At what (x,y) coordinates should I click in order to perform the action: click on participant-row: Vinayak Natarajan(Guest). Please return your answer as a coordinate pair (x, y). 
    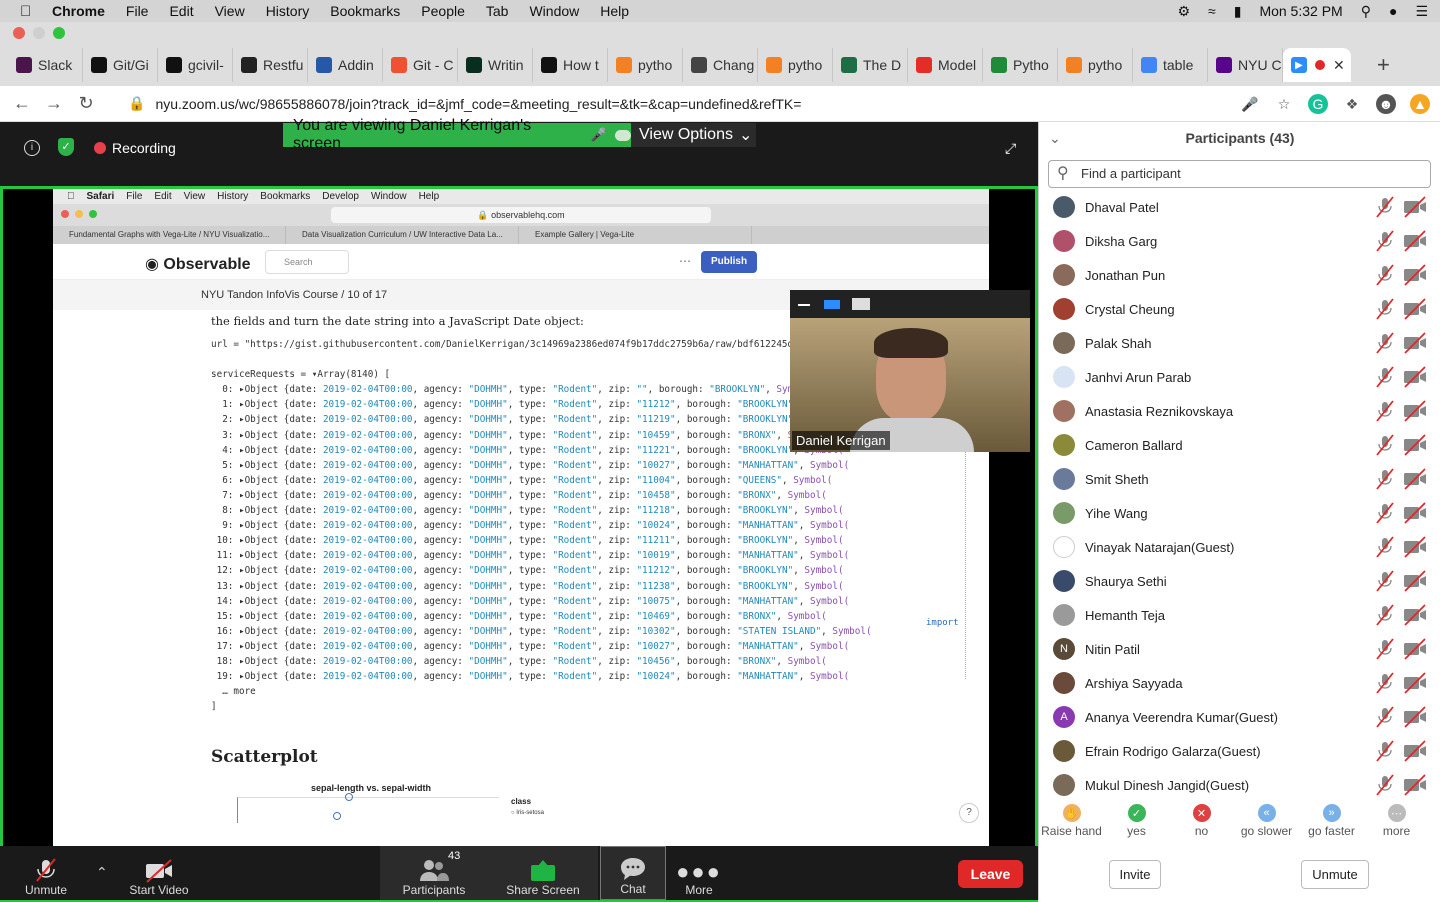
    Looking at the image, I should click on (1239, 547).